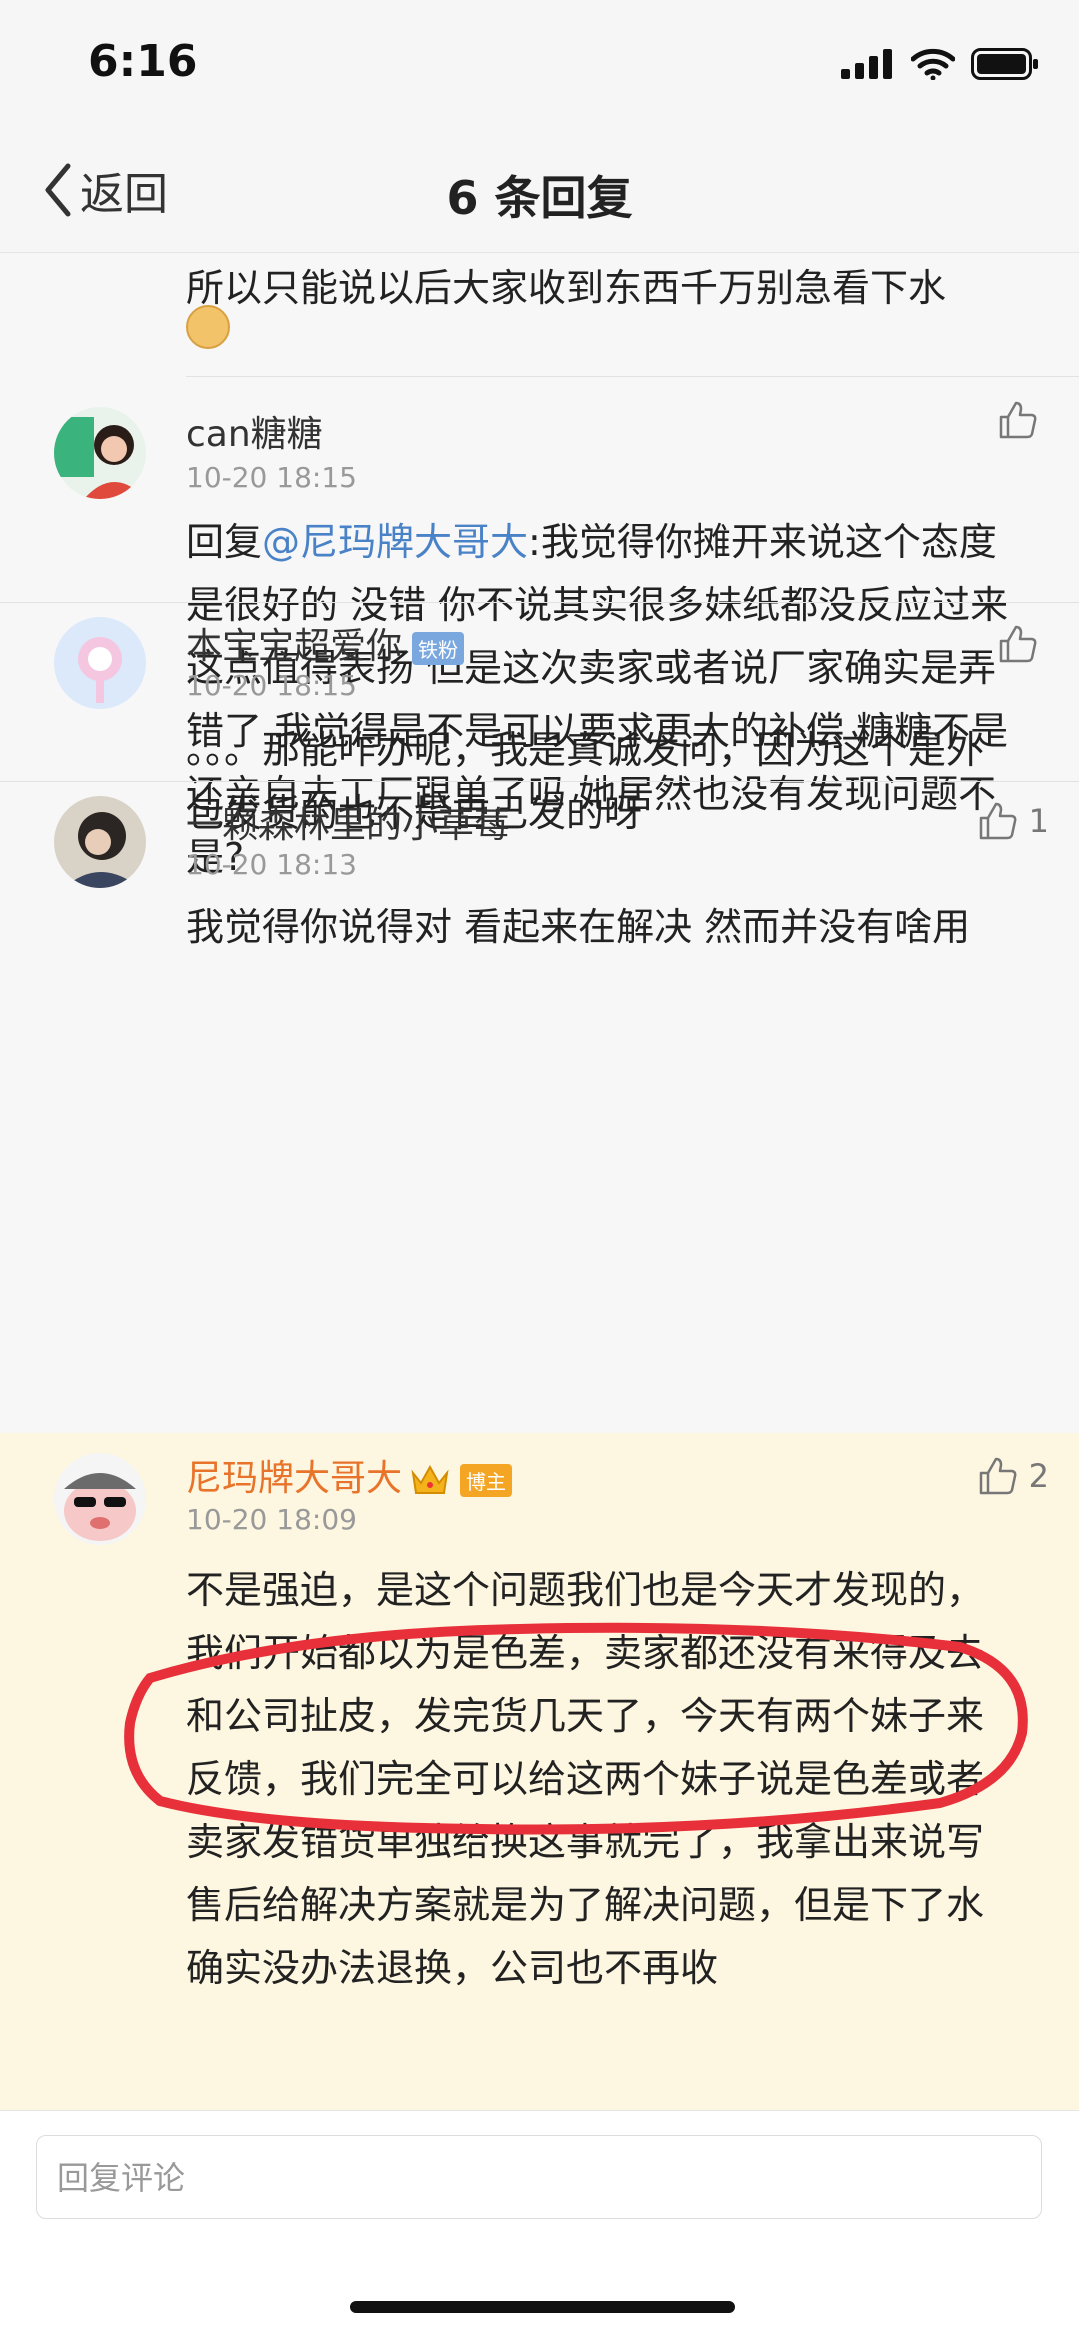 This screenshot has height=2339, width=1079. What do you see at coordinates (430, 1479) in the screenshot?
I see `crown-icon` at bounding box center [430, 1479].